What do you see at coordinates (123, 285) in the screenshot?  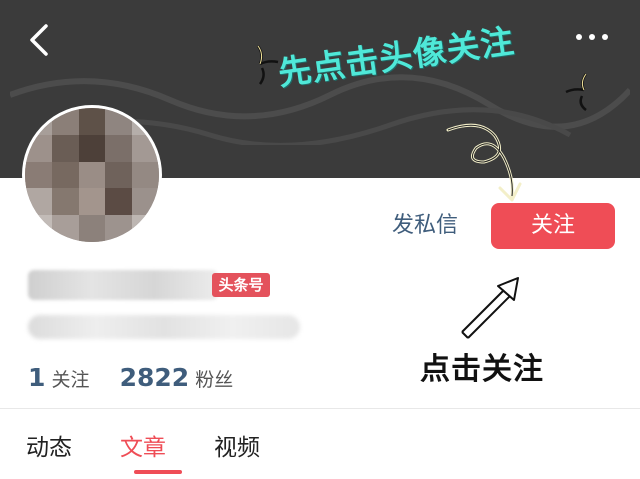 I see `blurred-username` at bounding box center [123, 285].